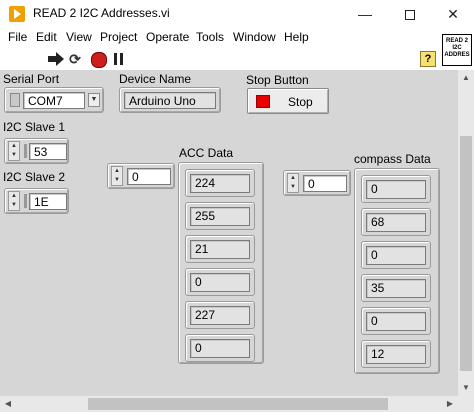 The image size is (474, 412). Describe the element at coordinates (118, 37) in the screenshot. I see `menu-project: Project` at that location.